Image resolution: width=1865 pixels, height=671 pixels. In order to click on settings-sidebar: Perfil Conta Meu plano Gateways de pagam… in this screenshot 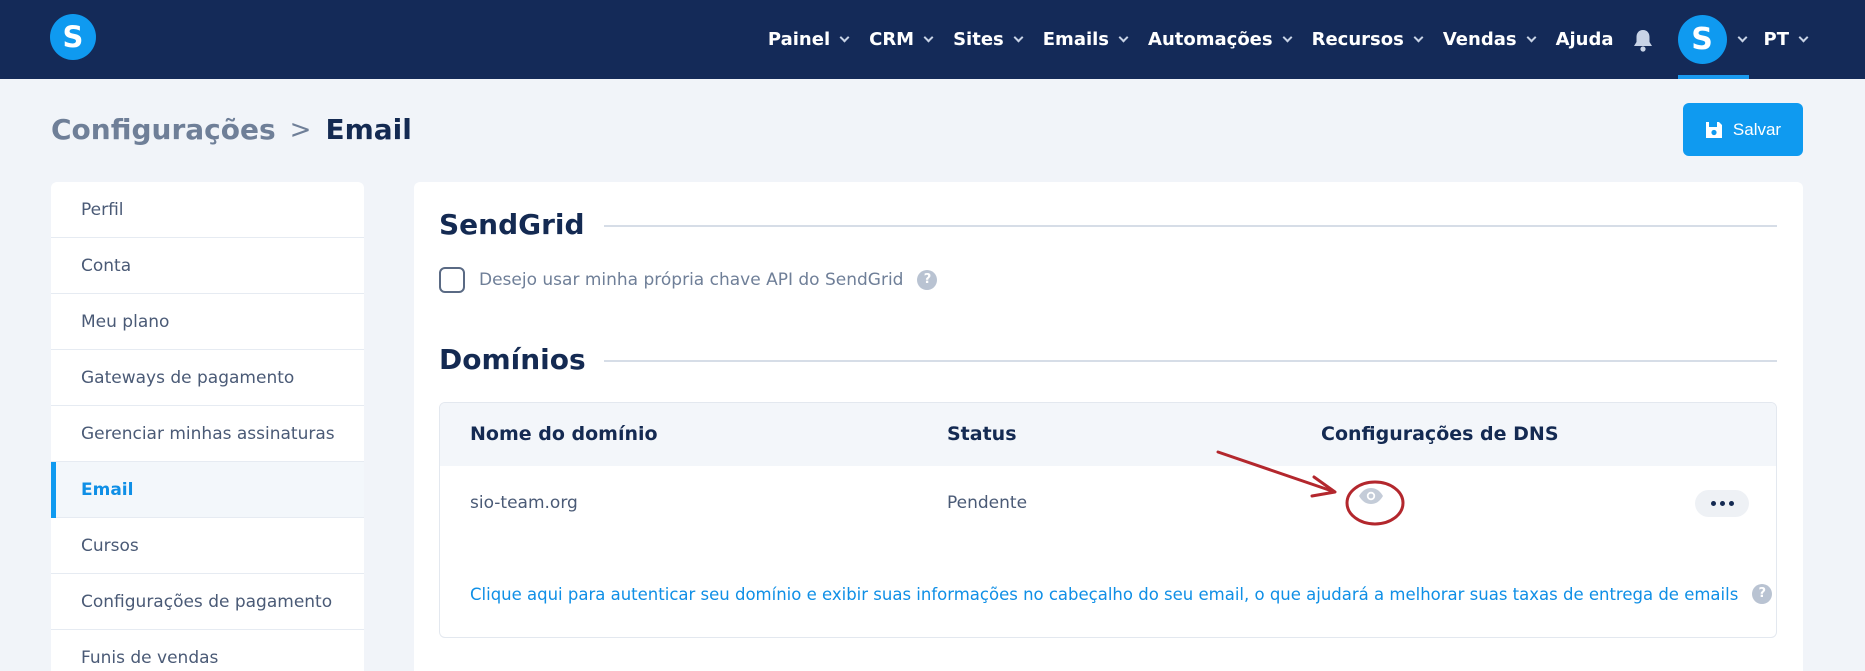, I will do `click(207, 426)`.